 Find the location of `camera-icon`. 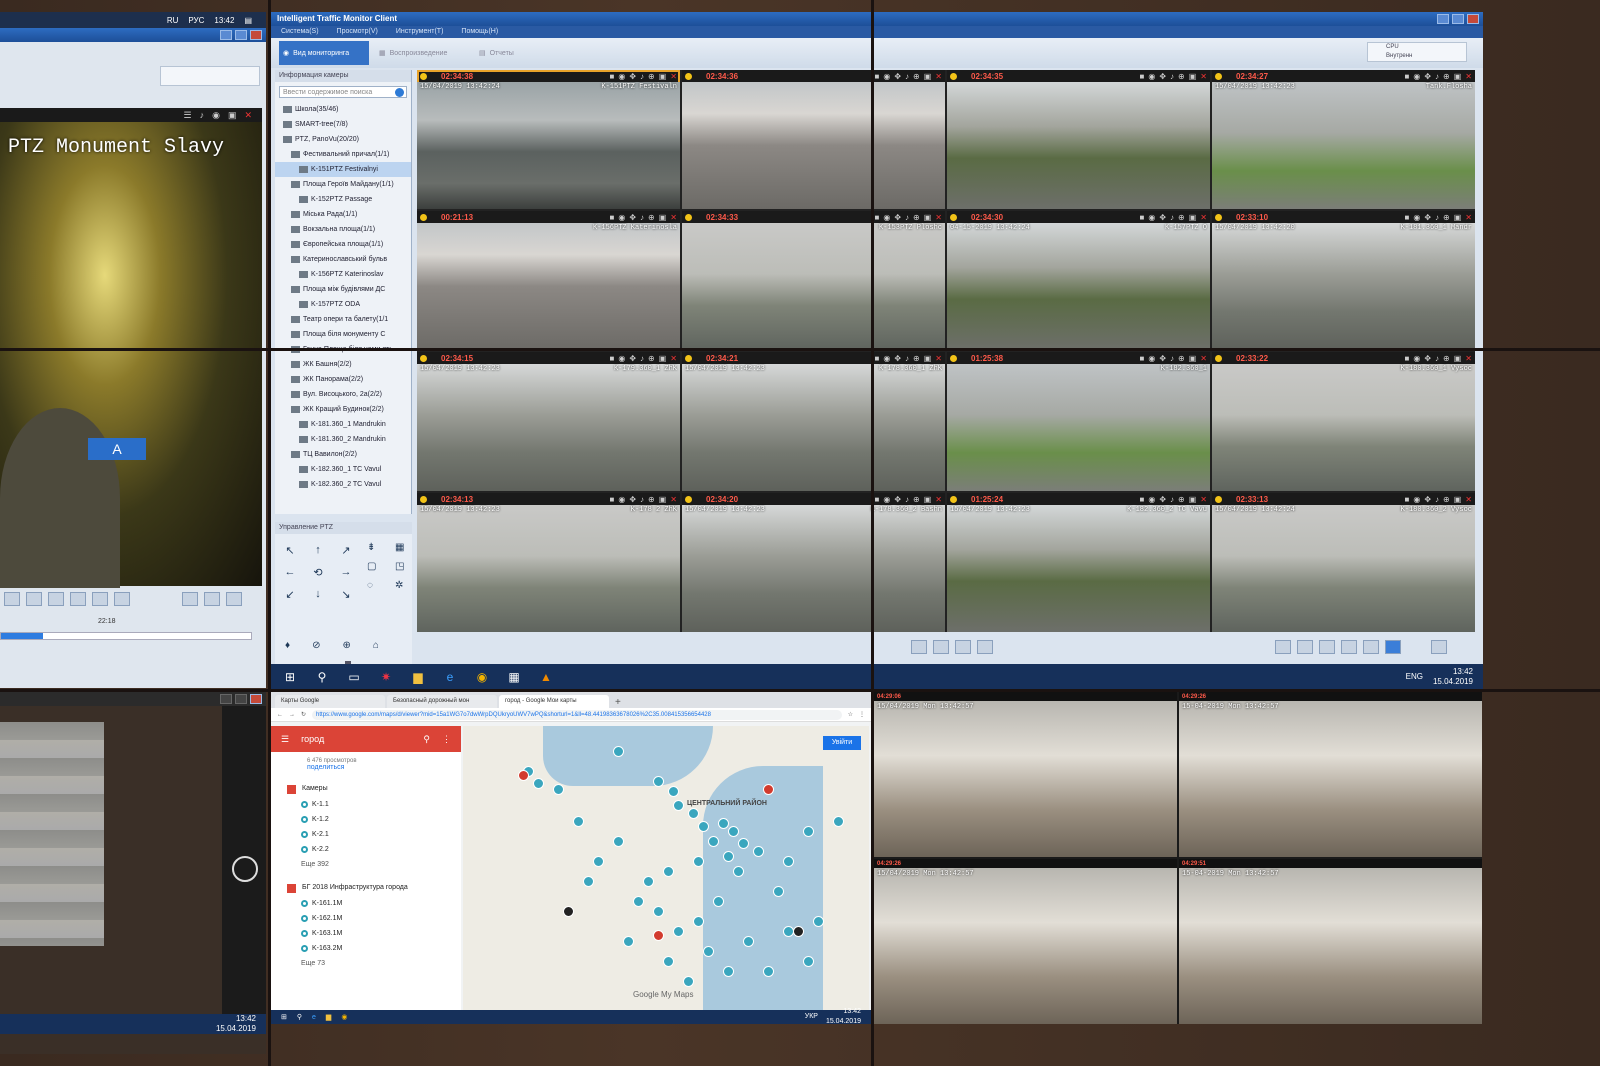

camera-icon is located at coordinates (941, 647).